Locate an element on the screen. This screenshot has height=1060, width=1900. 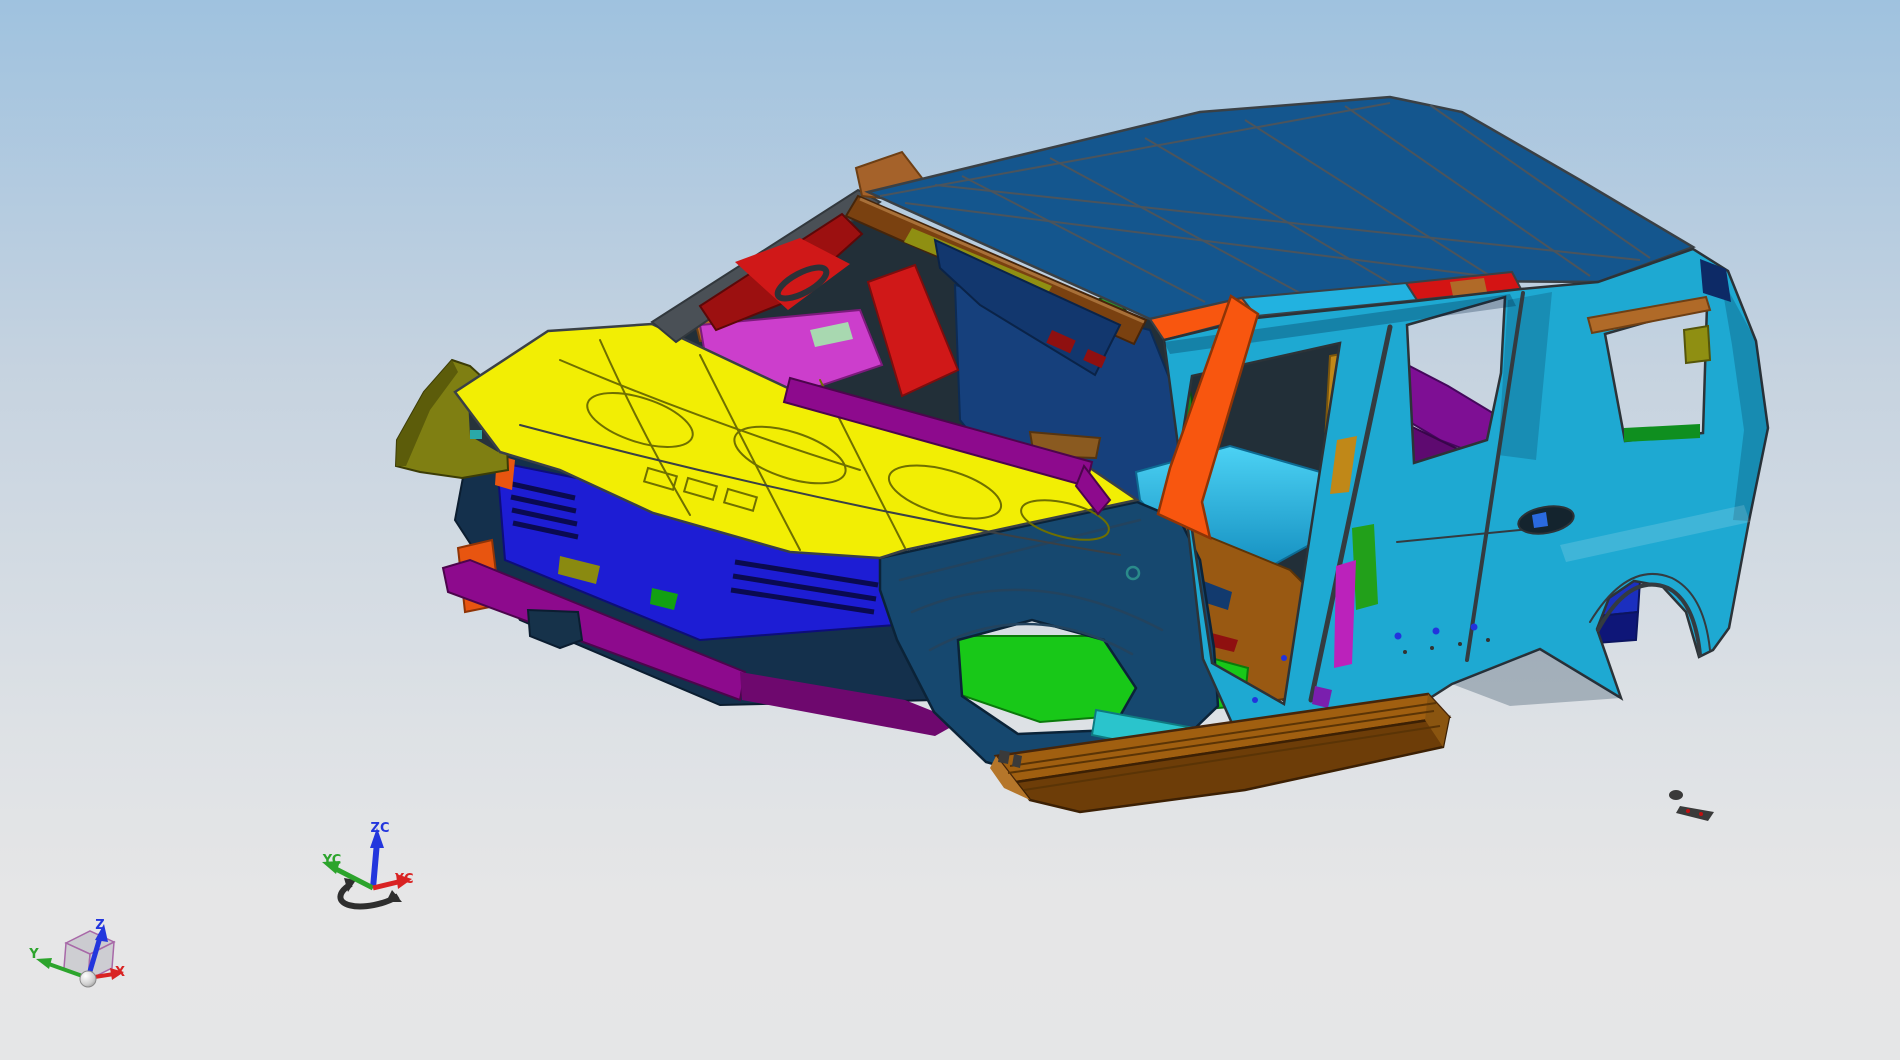
abs-z-label: Z is located at coordinates (99, 925).